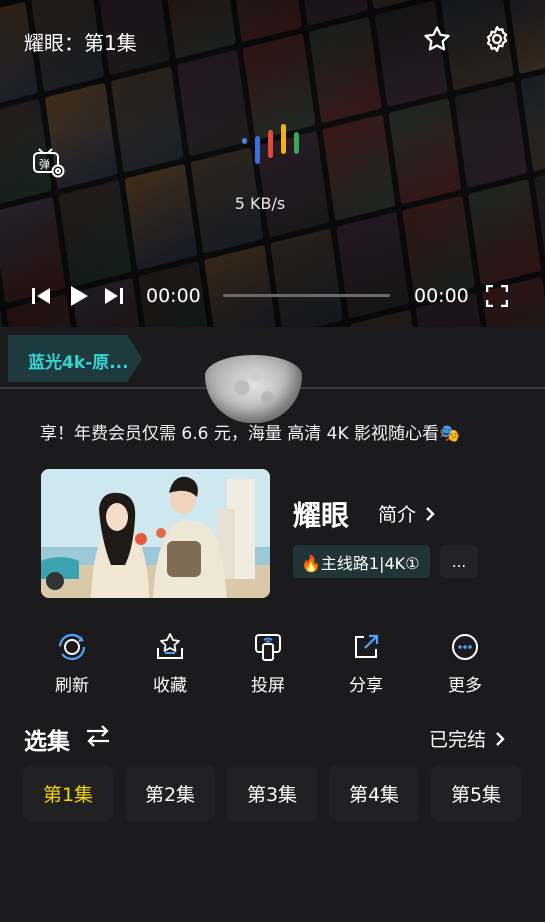  I want to click on announcement-marquee: 享！年费会员仅需 6.6 元，海量 高清 4K 影视随心看🎭, so click(250, 434).